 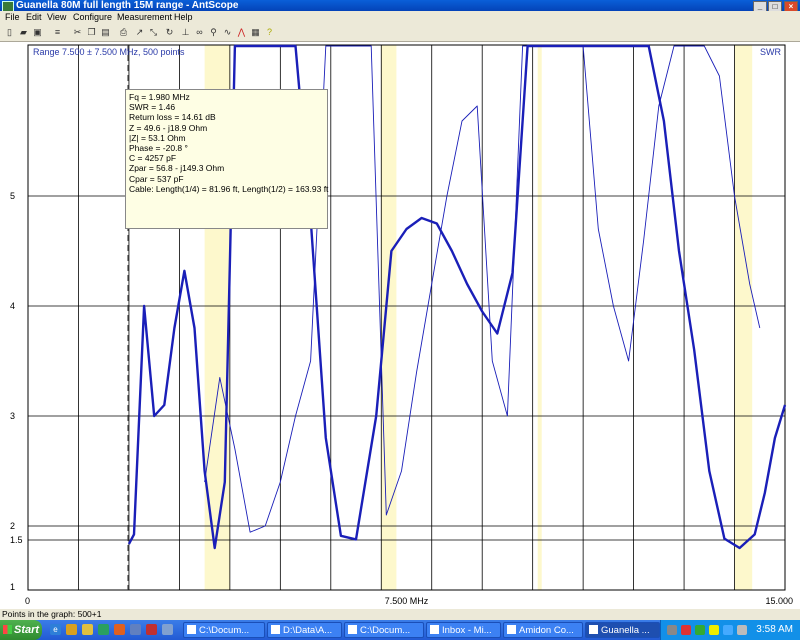 What do you see at coordinates (686, 630) in the screenshot?
I see `antivirus-icon` at bounding box center [686, 630].